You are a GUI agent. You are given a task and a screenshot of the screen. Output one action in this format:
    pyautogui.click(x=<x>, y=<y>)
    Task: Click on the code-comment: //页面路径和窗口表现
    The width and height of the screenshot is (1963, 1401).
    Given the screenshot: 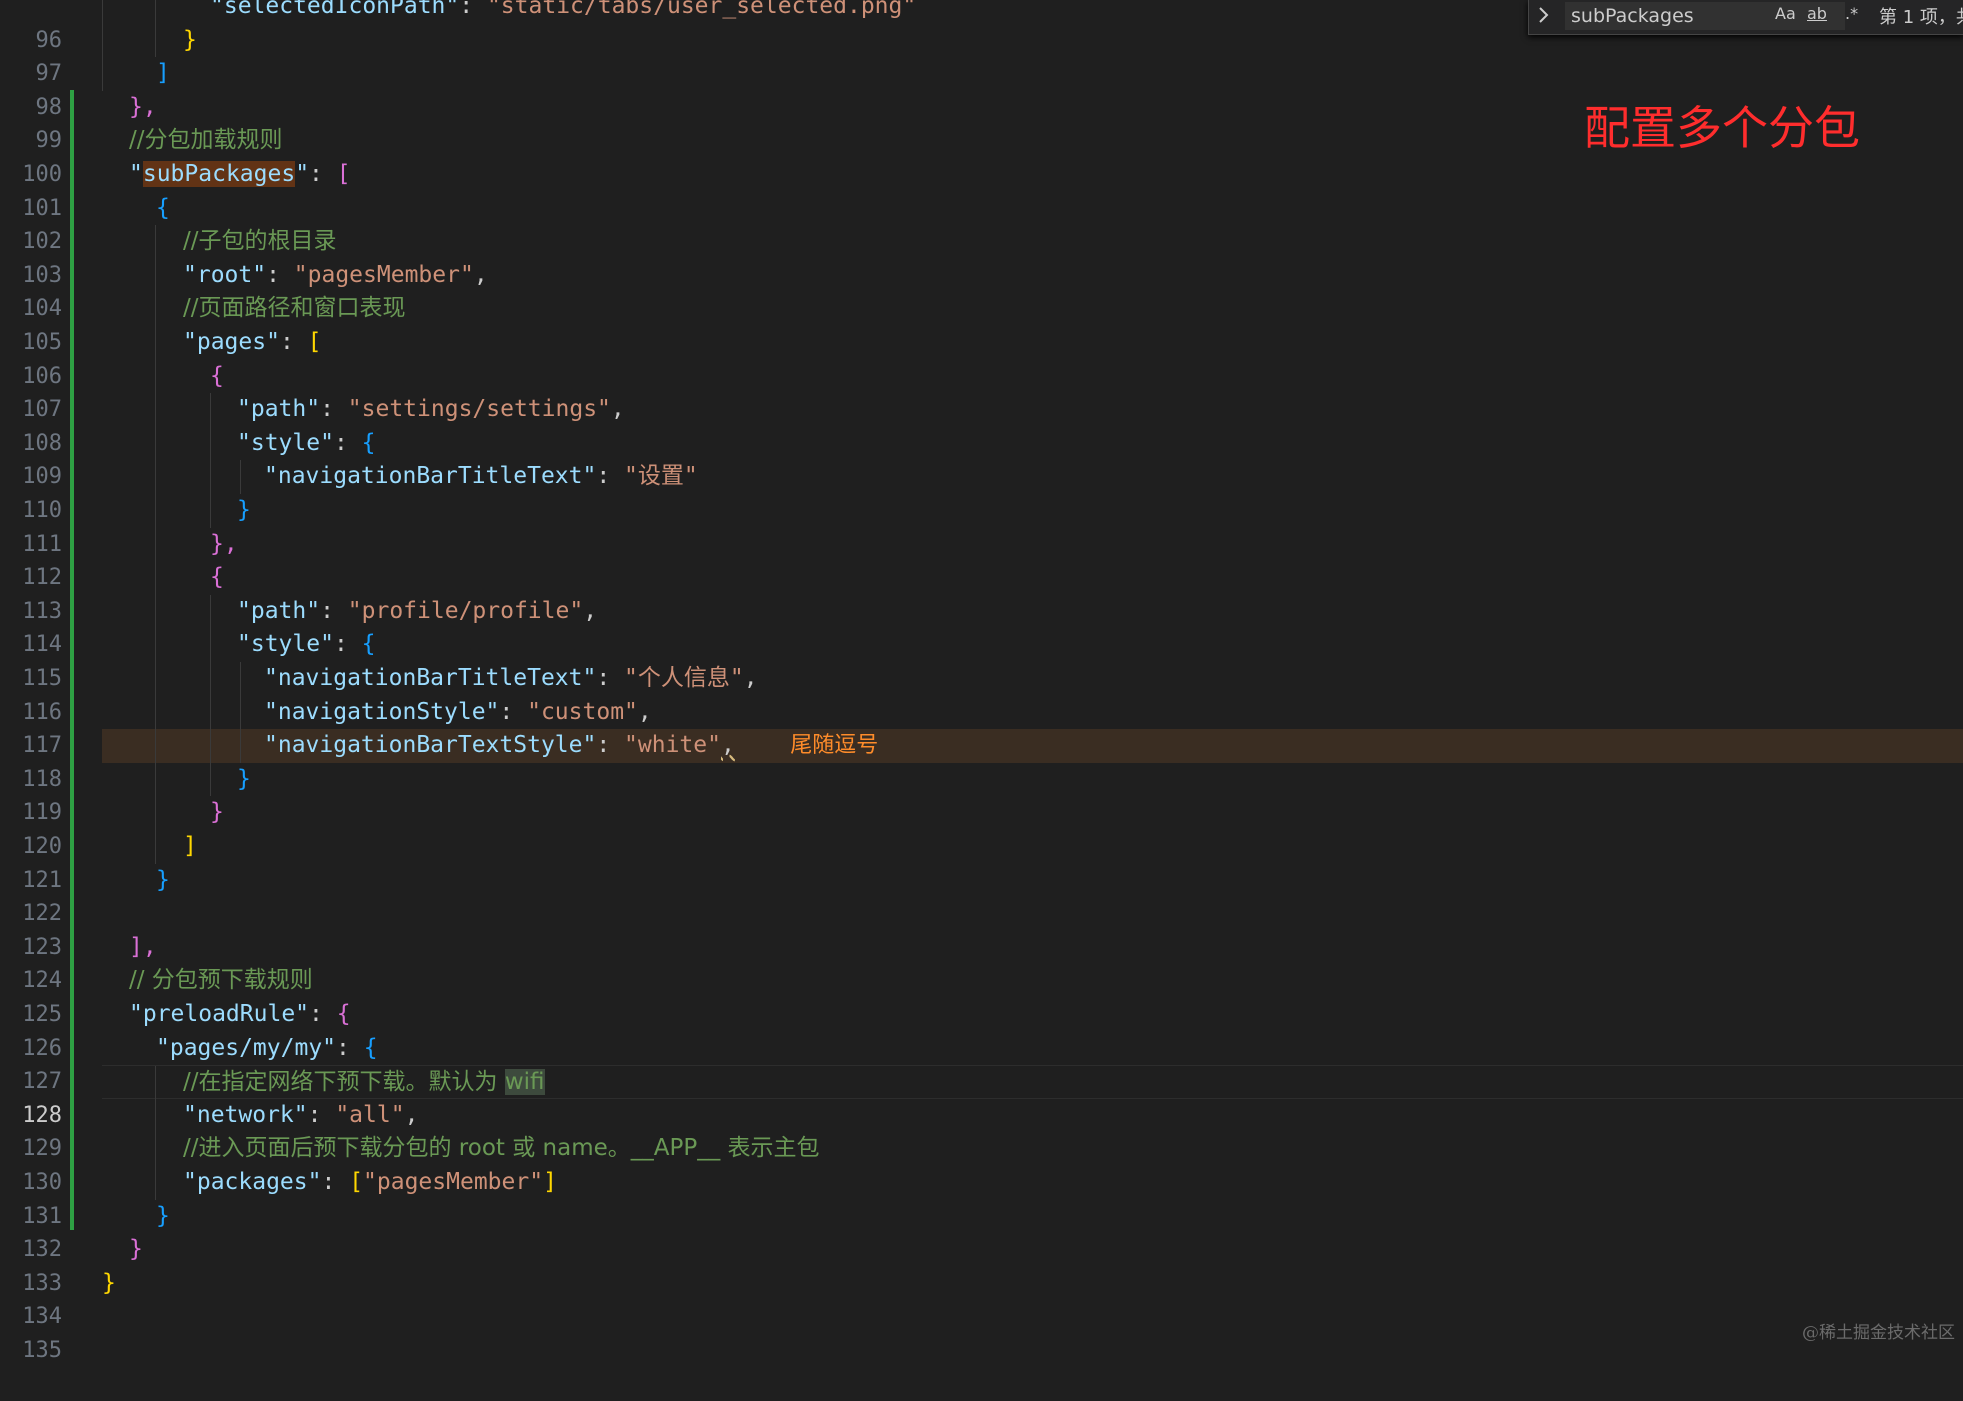 What is the action you would take?
    pyautogui.click(x=294, y=308)
    